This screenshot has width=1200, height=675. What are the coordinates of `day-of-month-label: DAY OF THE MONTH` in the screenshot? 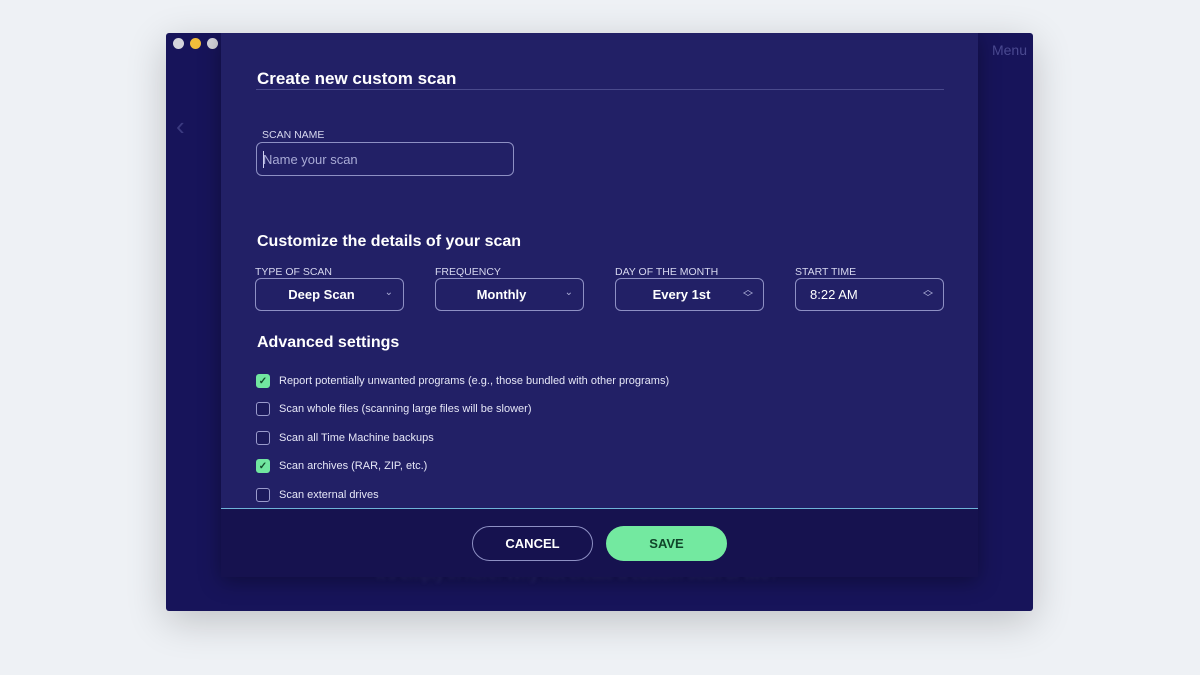 It's located at (667, 272).